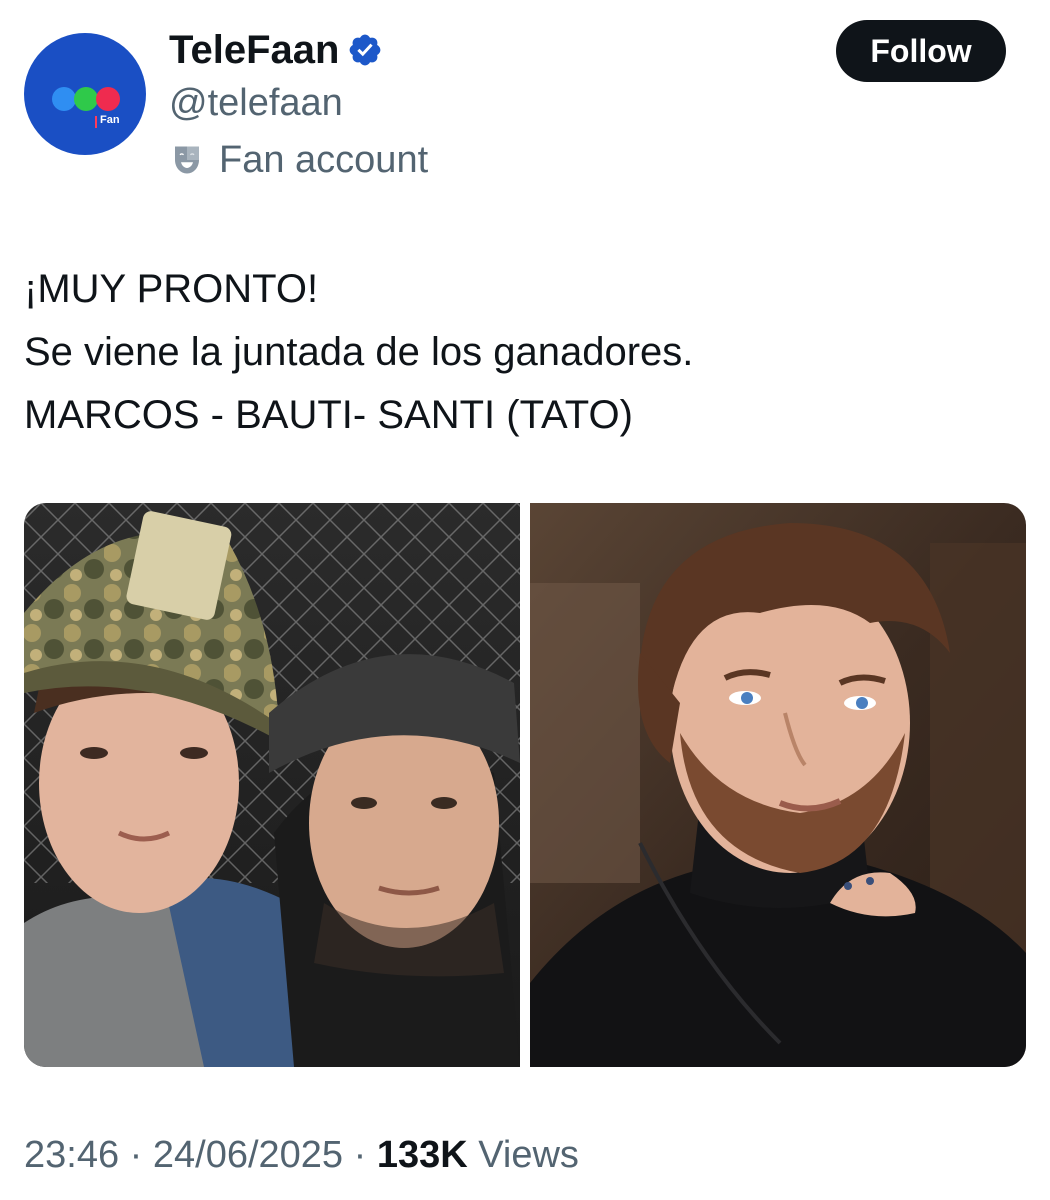  I want to click on views-label: Views, so click(528, 1155).